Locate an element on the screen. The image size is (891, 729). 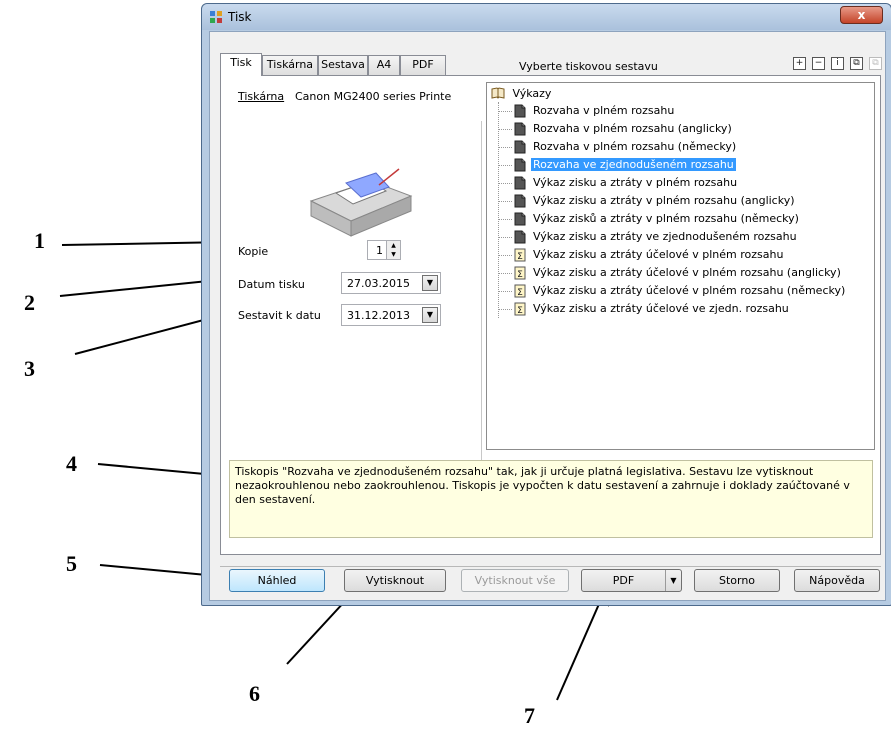
copies-label: Kopie is located at coordinates (253, 251).